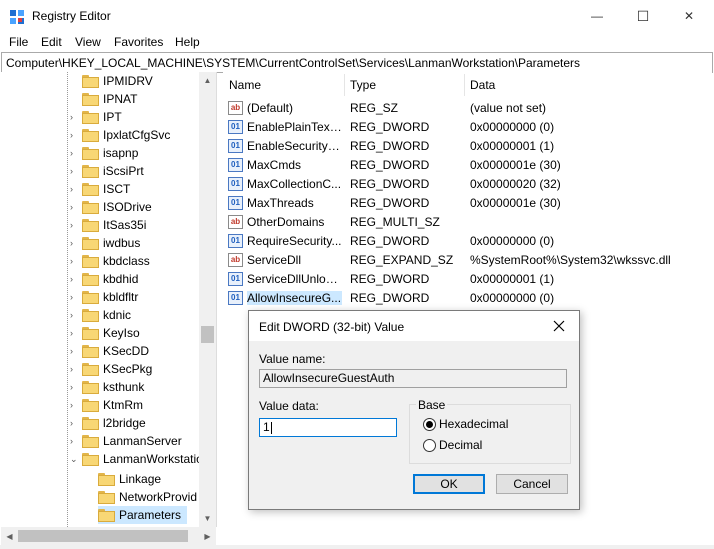 Image resolution: width=714 pixels, height=549 pixels. Describe the element at coordinates (390, 165) in the screenshot. I see `value-type: REG_DWORD` at that location.